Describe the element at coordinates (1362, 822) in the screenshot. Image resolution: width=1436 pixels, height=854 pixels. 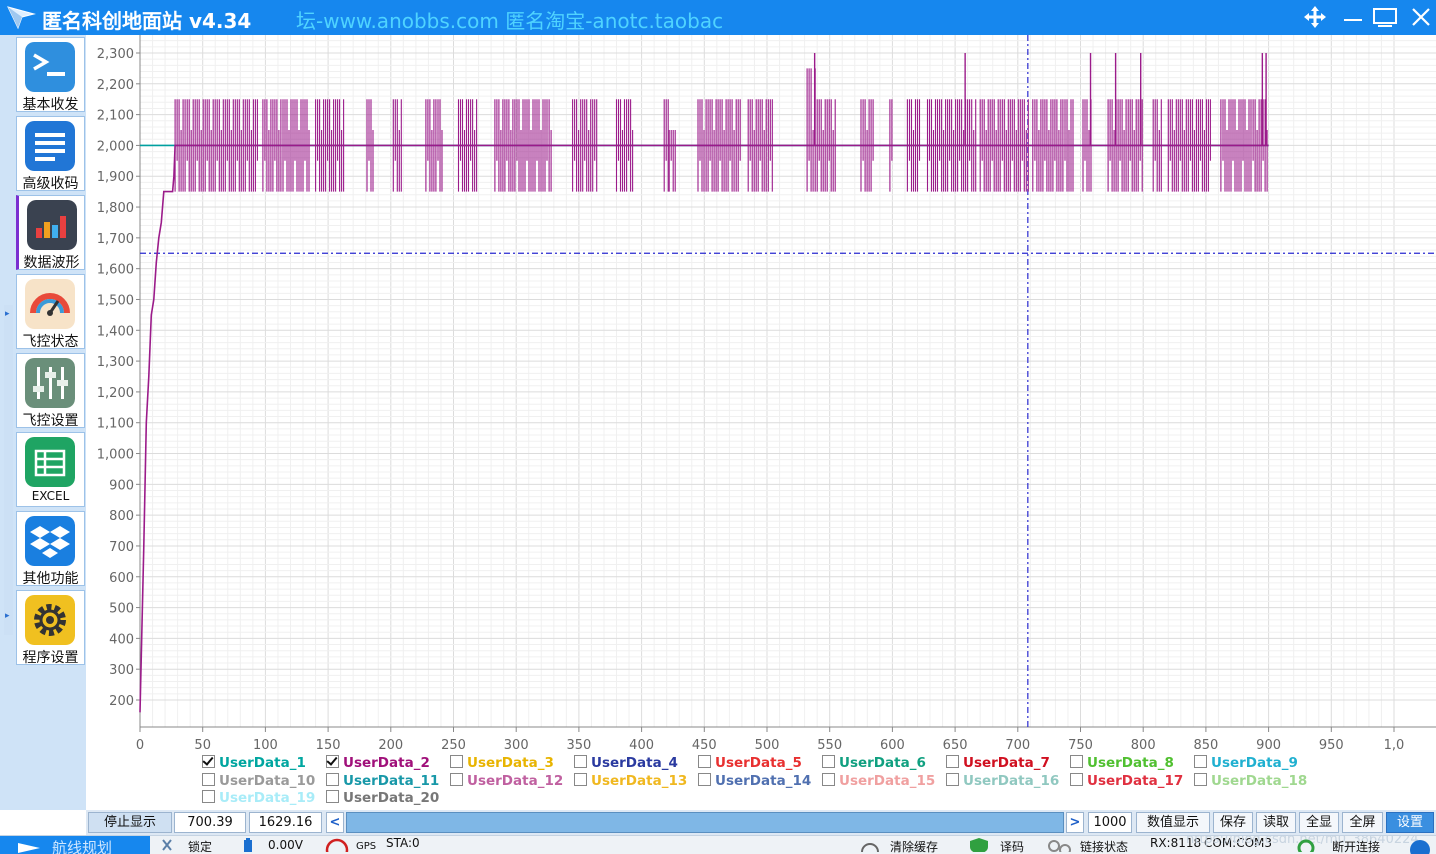
I see `fullscreen-button: 全屏` at that location.